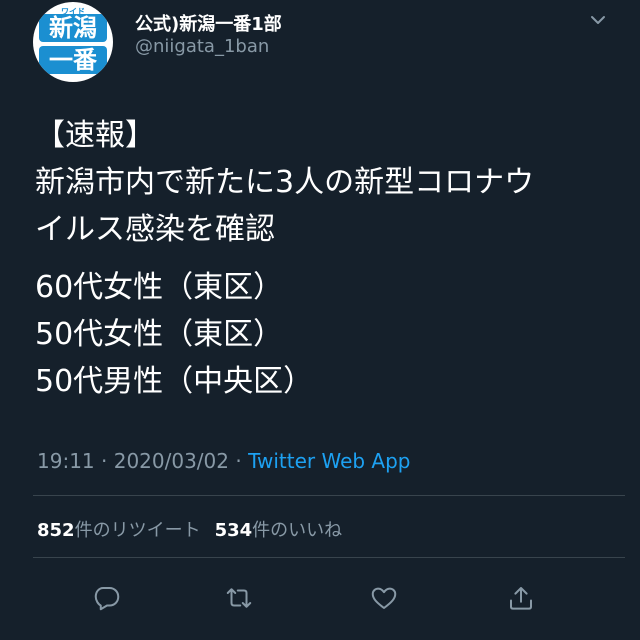 This screenshot has height=640, width=640. I want to click on avatar-text-top: 新潟, so click(73, 28).